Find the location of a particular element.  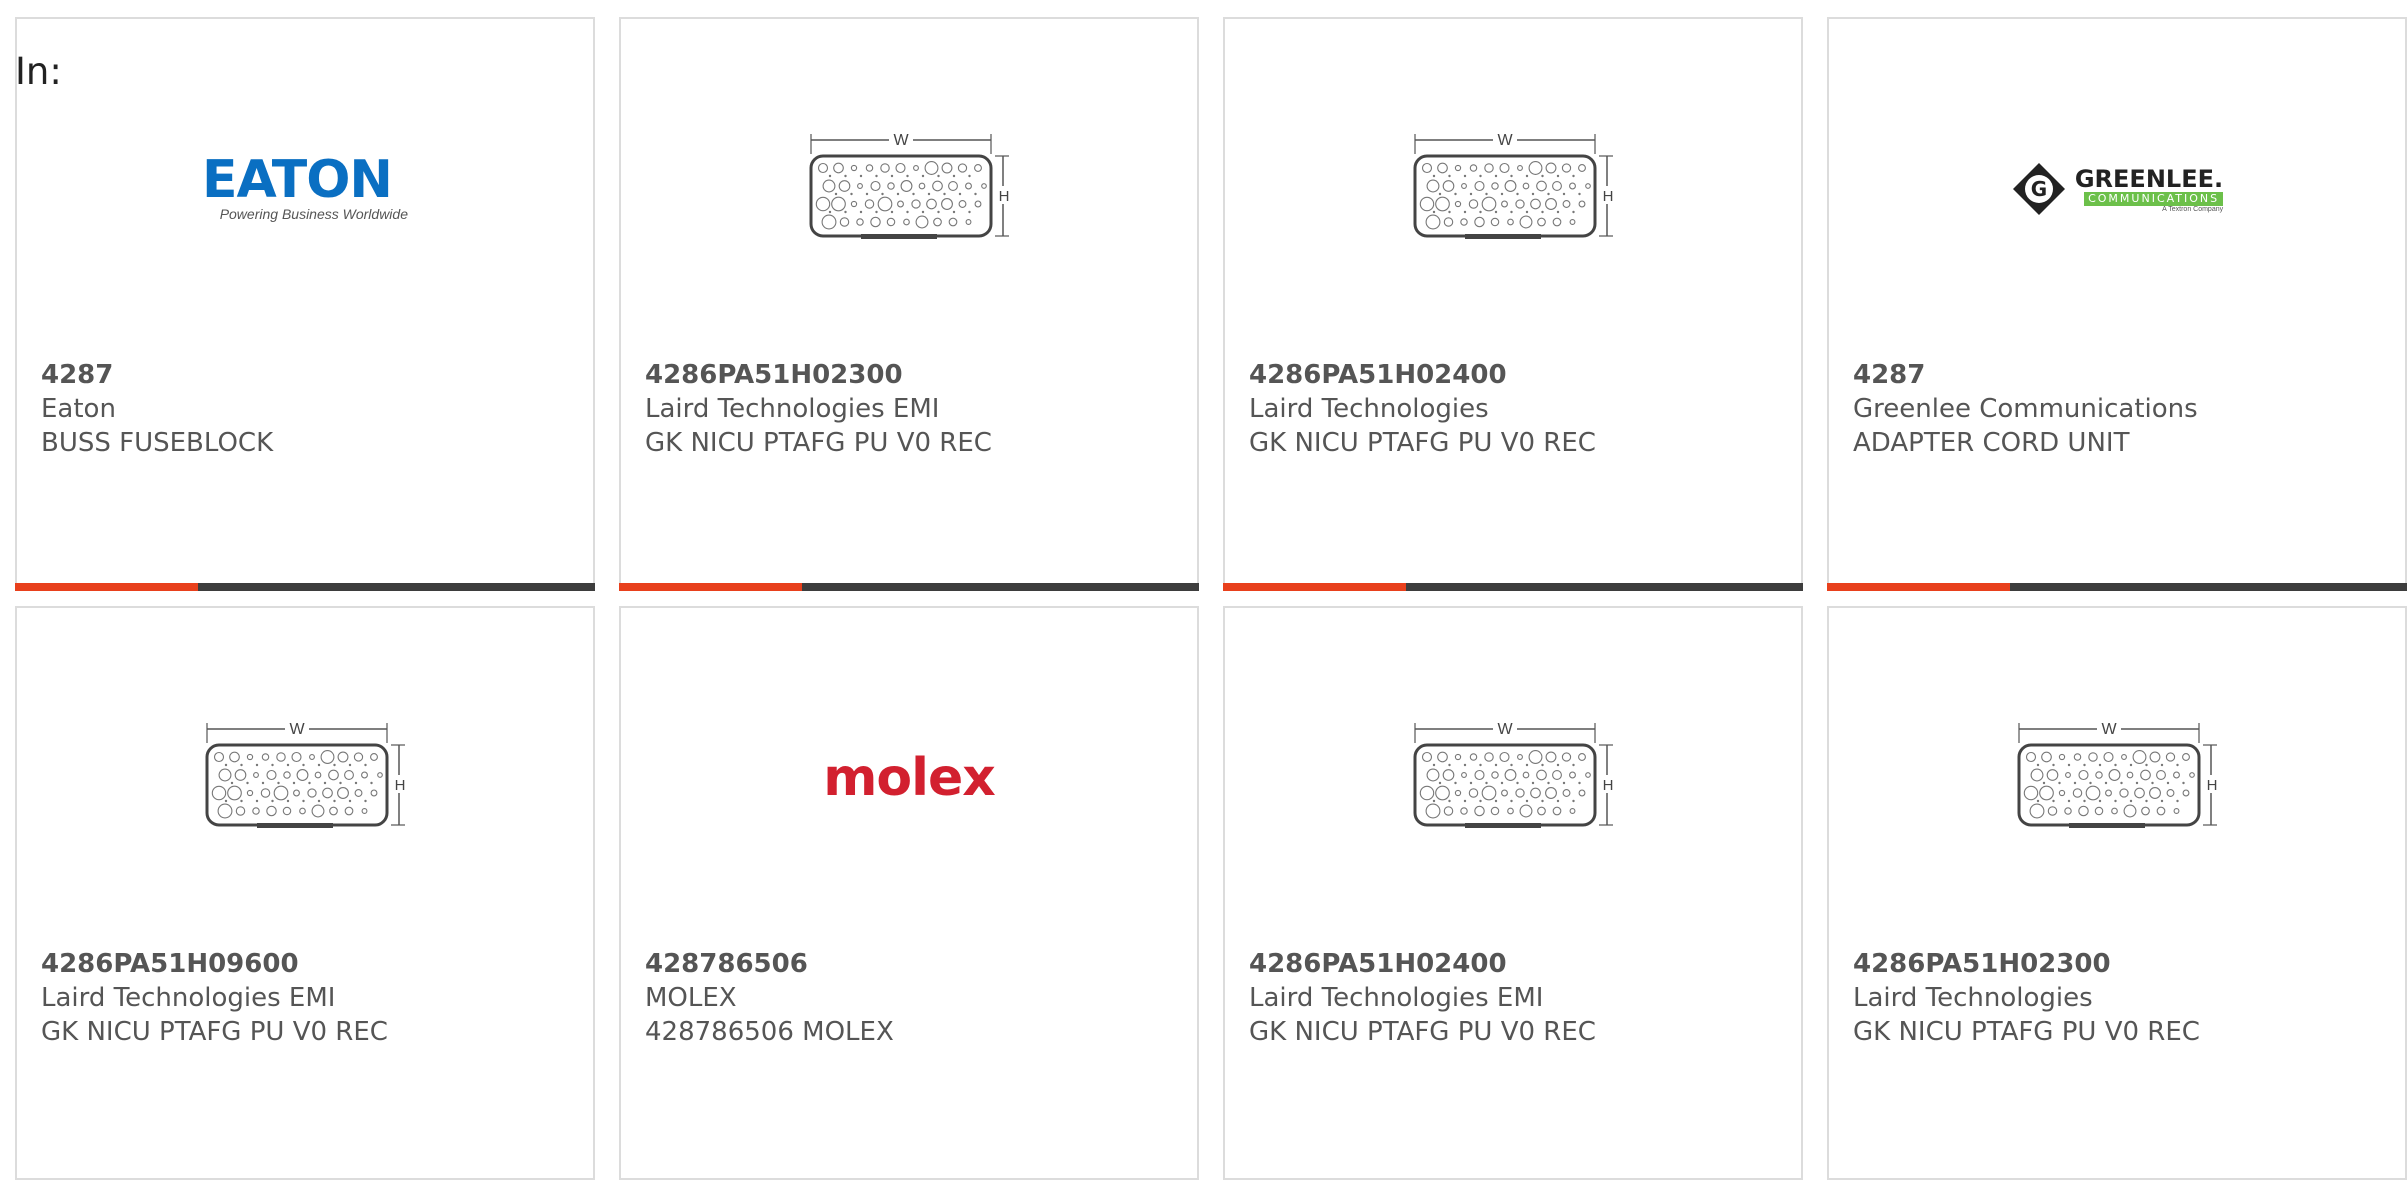

product-card: molex 428786506 MOLEX 428786506 MOLEX is located at coordinates (909, 893).